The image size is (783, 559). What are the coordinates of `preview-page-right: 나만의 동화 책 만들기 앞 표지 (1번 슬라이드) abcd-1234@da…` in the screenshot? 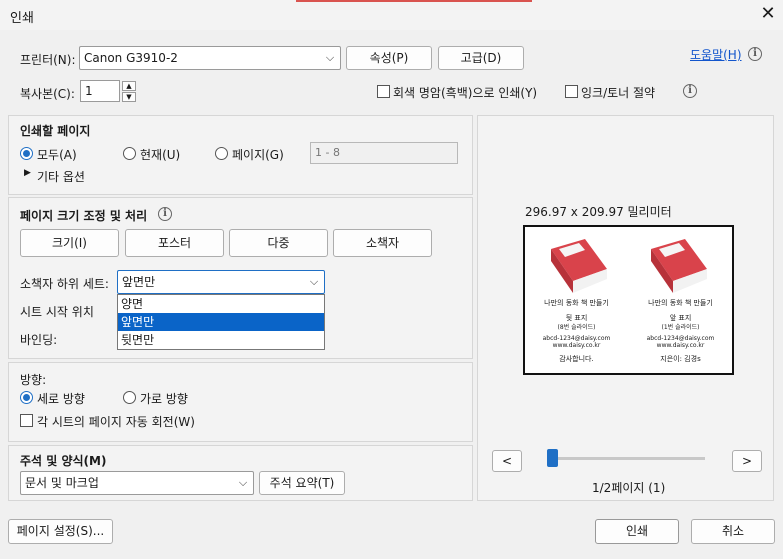 It's located at (680, 300).